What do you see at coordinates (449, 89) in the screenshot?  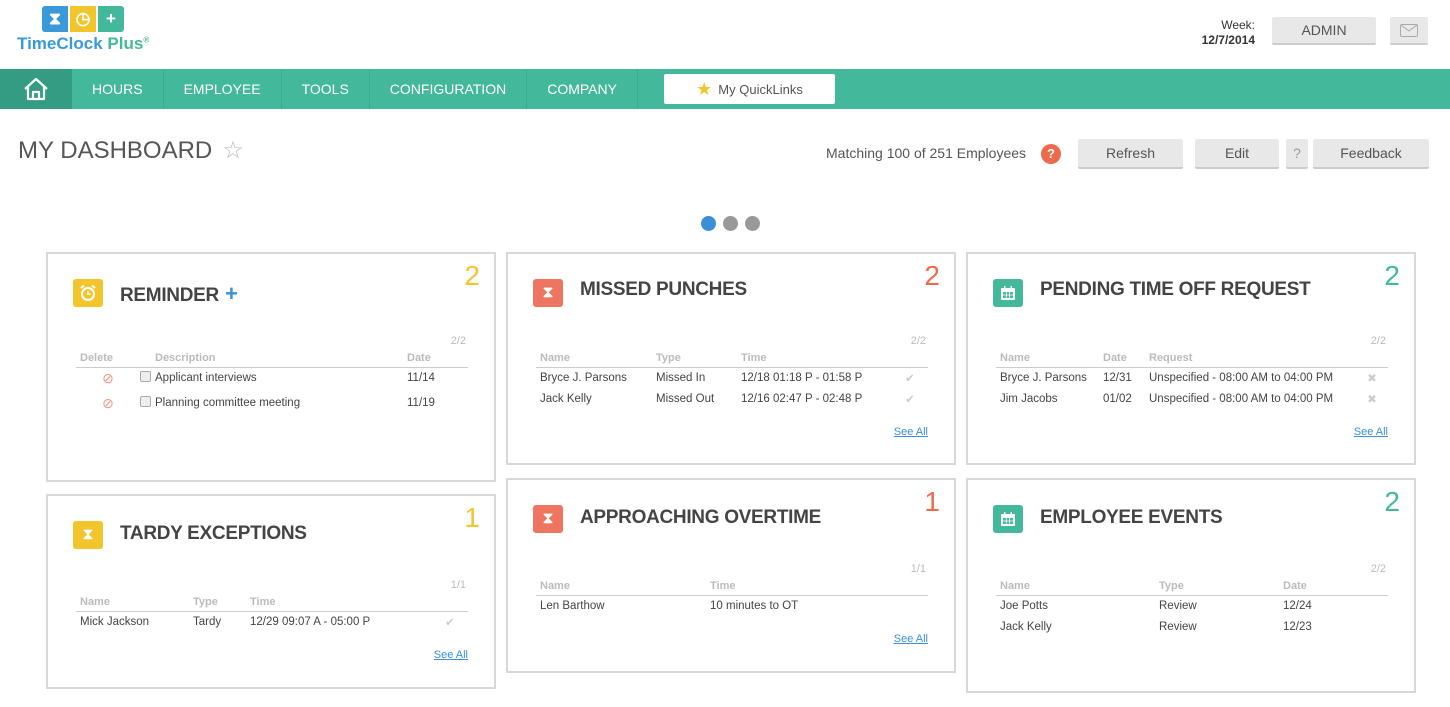 I see `nav-configuration: CONFIGURATION` at bounding box center [449, 89].